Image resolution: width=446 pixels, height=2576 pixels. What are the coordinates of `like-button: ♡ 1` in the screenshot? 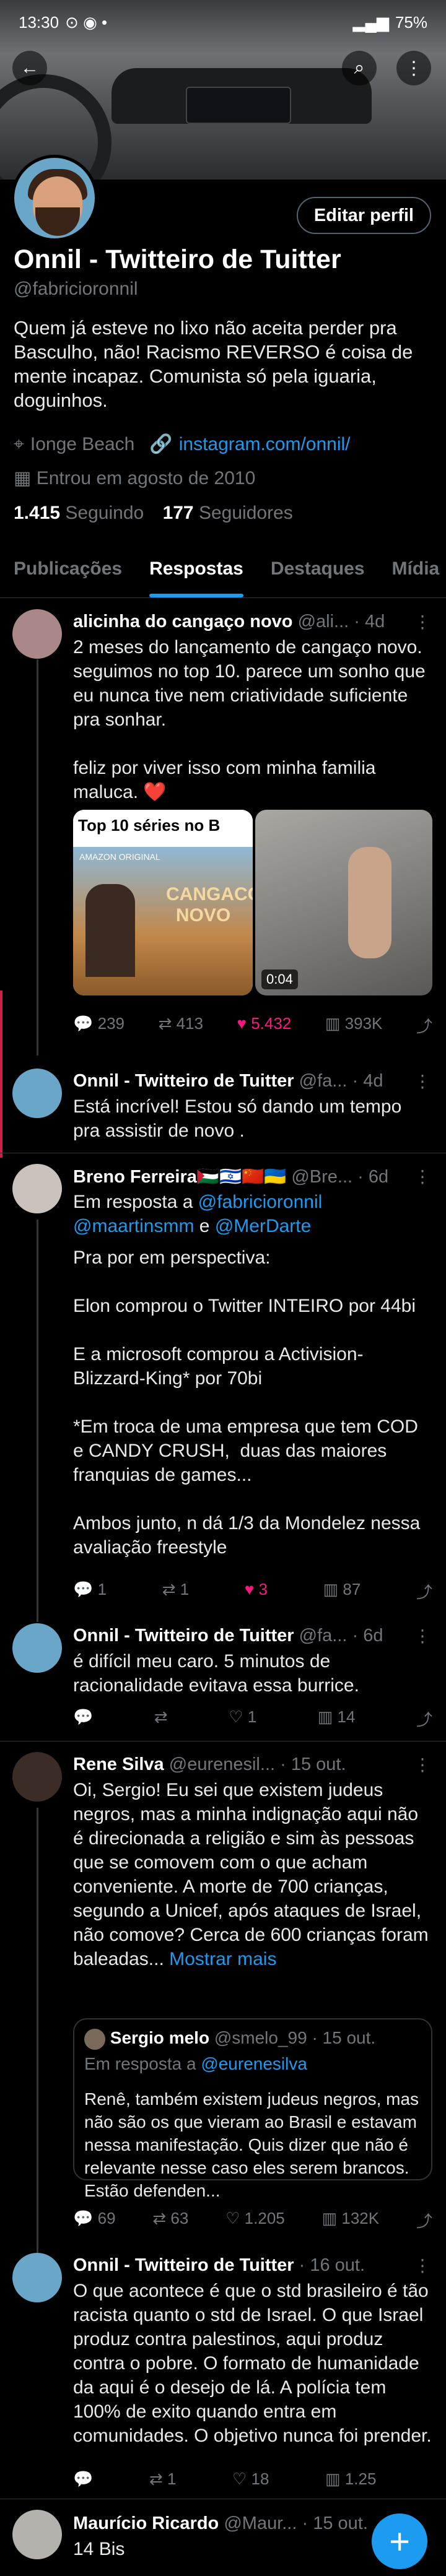 It's located at (242, 1718).